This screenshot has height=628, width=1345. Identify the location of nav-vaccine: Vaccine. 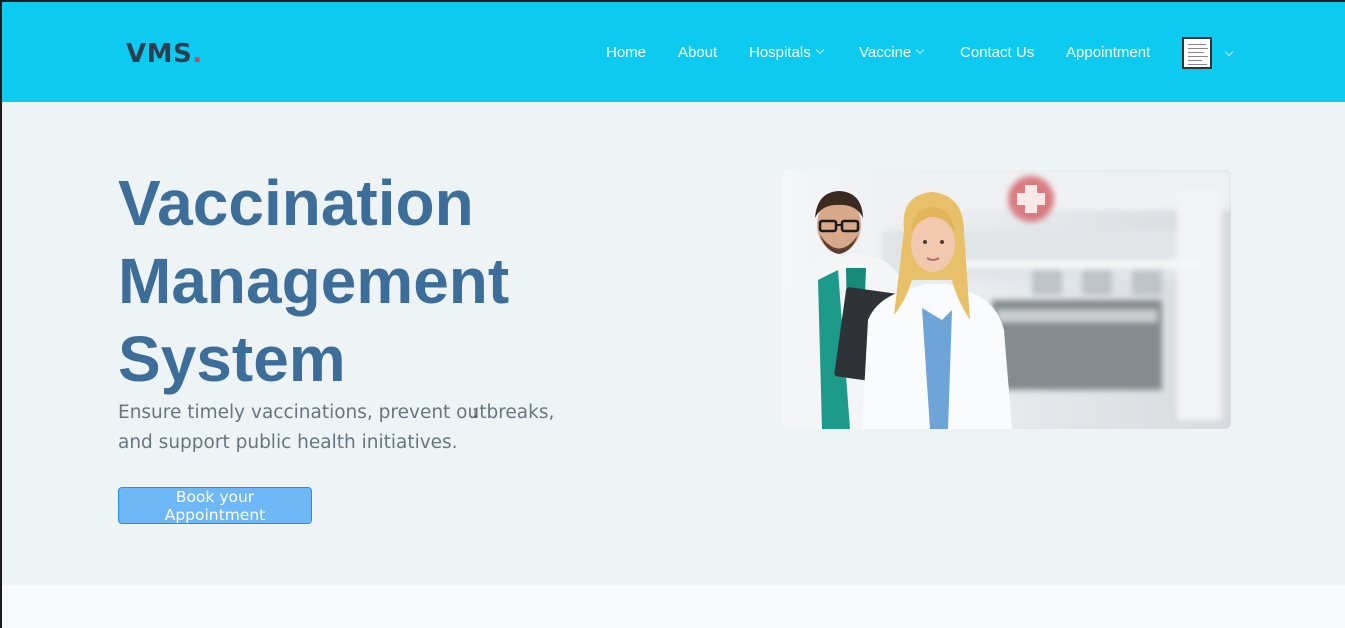
(892, 52).